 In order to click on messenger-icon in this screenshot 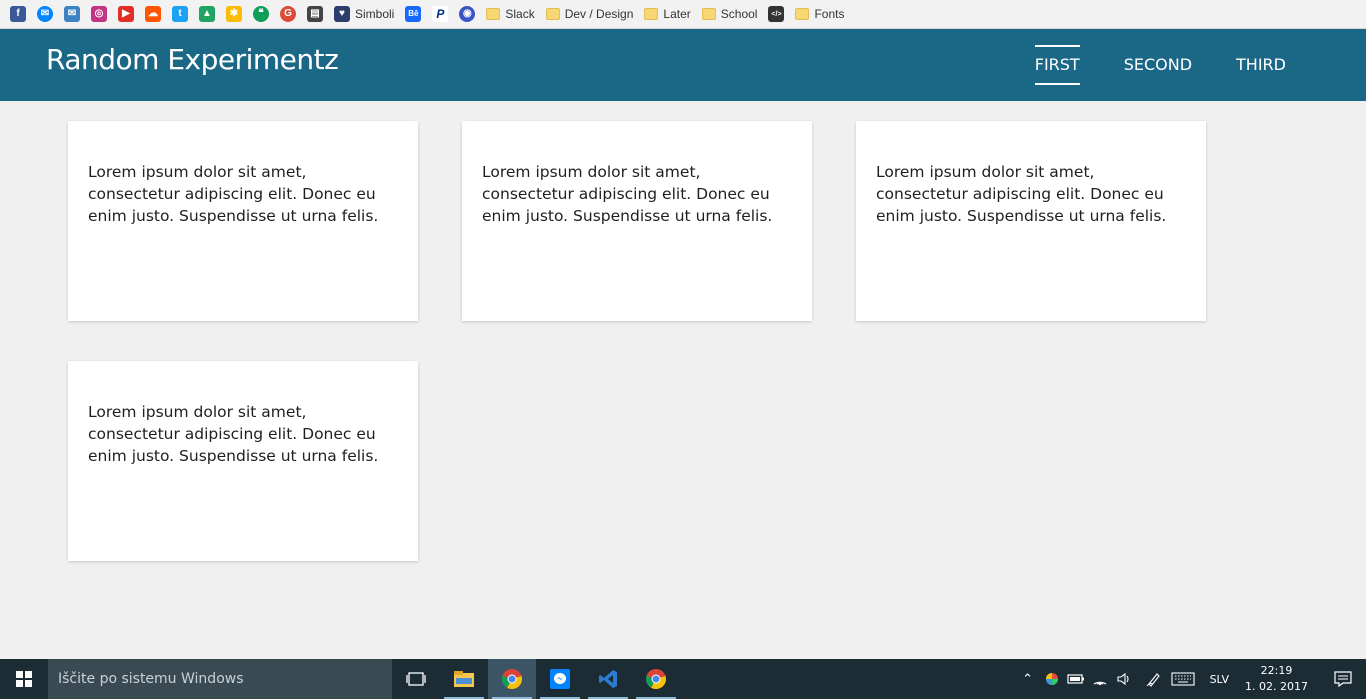, I will do `click(560, 679)`.